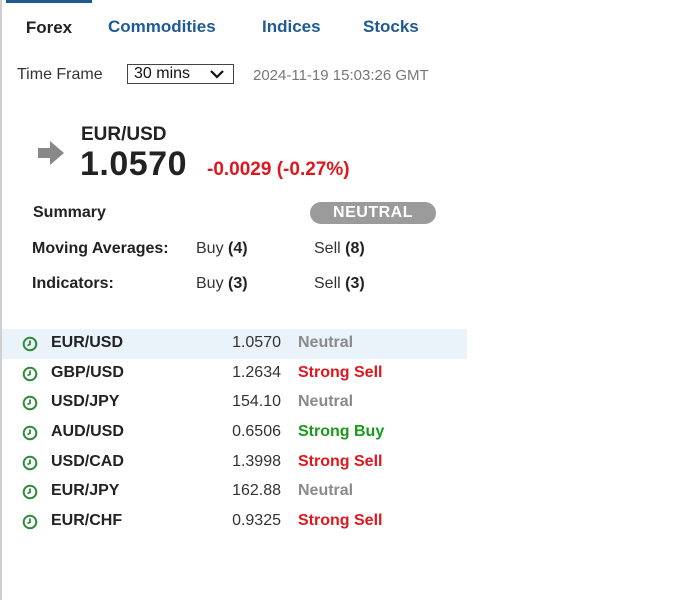 The image size is (700, 600). What do you see at coordinates (391, 20) in the screenshot?
I see `tab-stocks: Stocks` at bounding box center [391, 20].